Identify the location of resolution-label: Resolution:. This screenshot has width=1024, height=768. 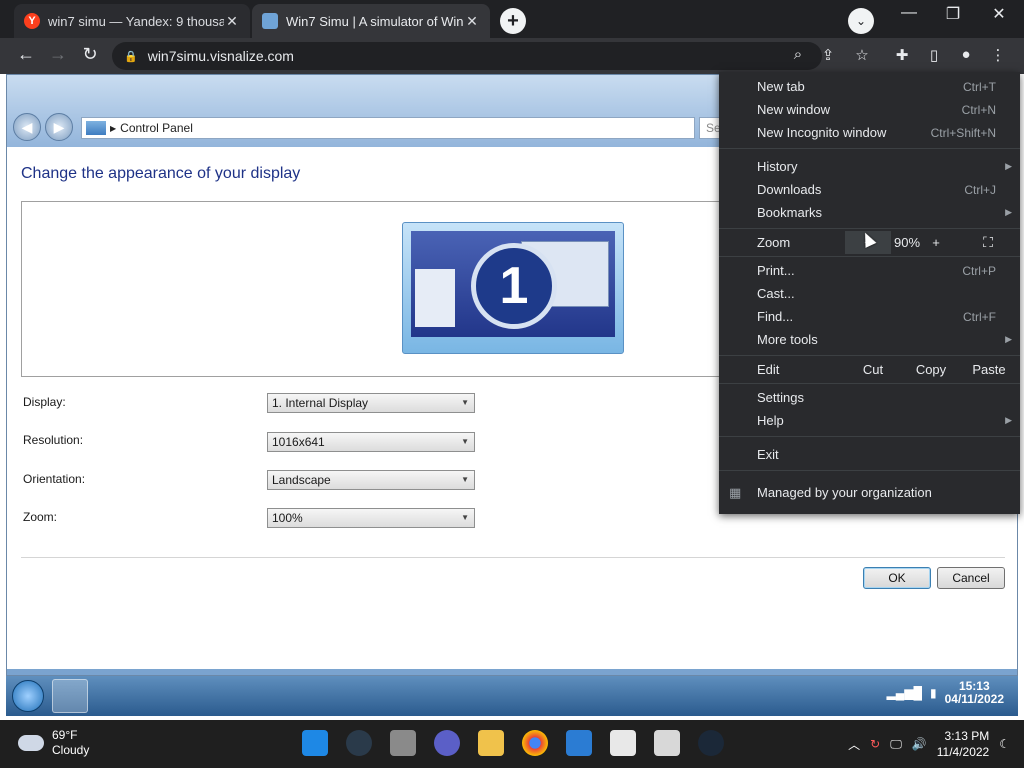
(53, 440).